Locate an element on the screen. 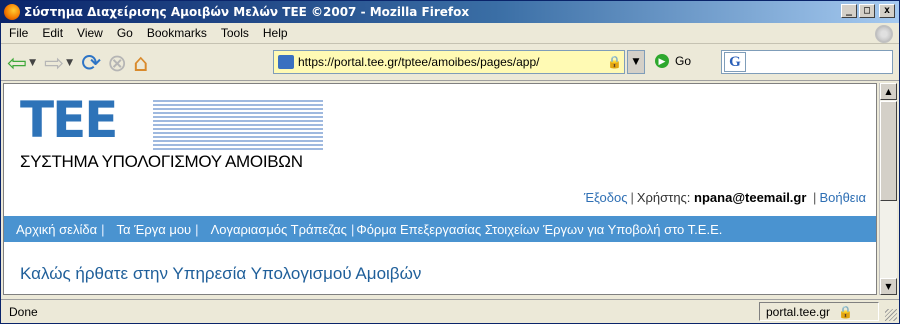  nav-home: Αρχική σελίδα is located at coordinates (52, 229).